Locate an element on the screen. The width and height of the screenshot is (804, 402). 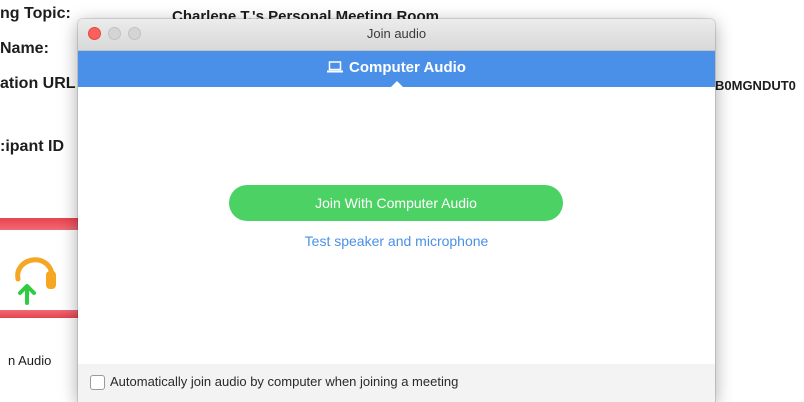
join-with-computer-audio-button: Join With Computer Audio is located at coordinates (396, 203).